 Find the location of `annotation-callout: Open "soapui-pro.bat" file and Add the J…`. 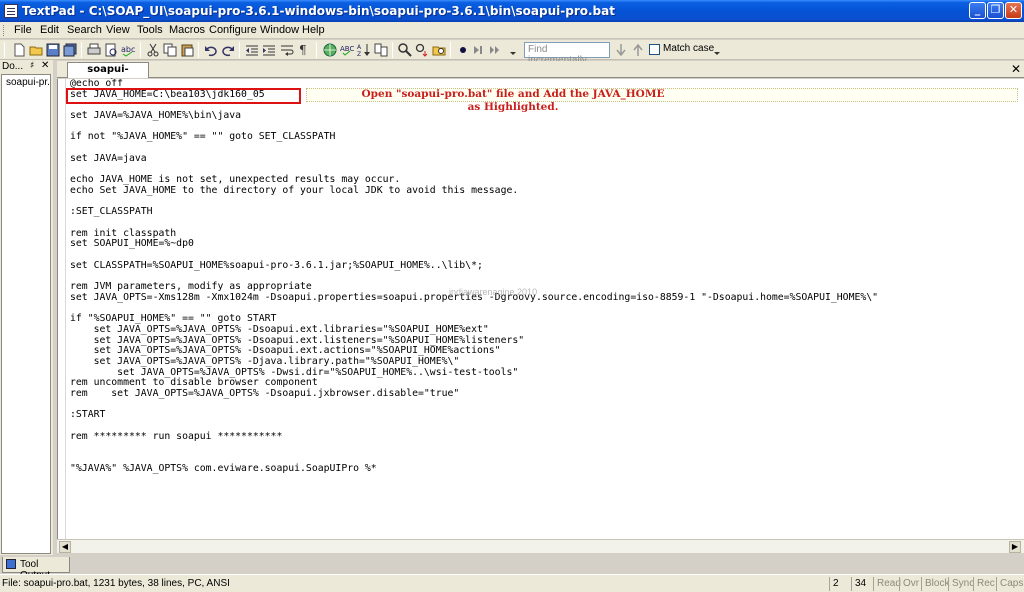

annotation-callout: Open "soapui-pro.bat" file and Add the J… is located at coordinates (513, 101).